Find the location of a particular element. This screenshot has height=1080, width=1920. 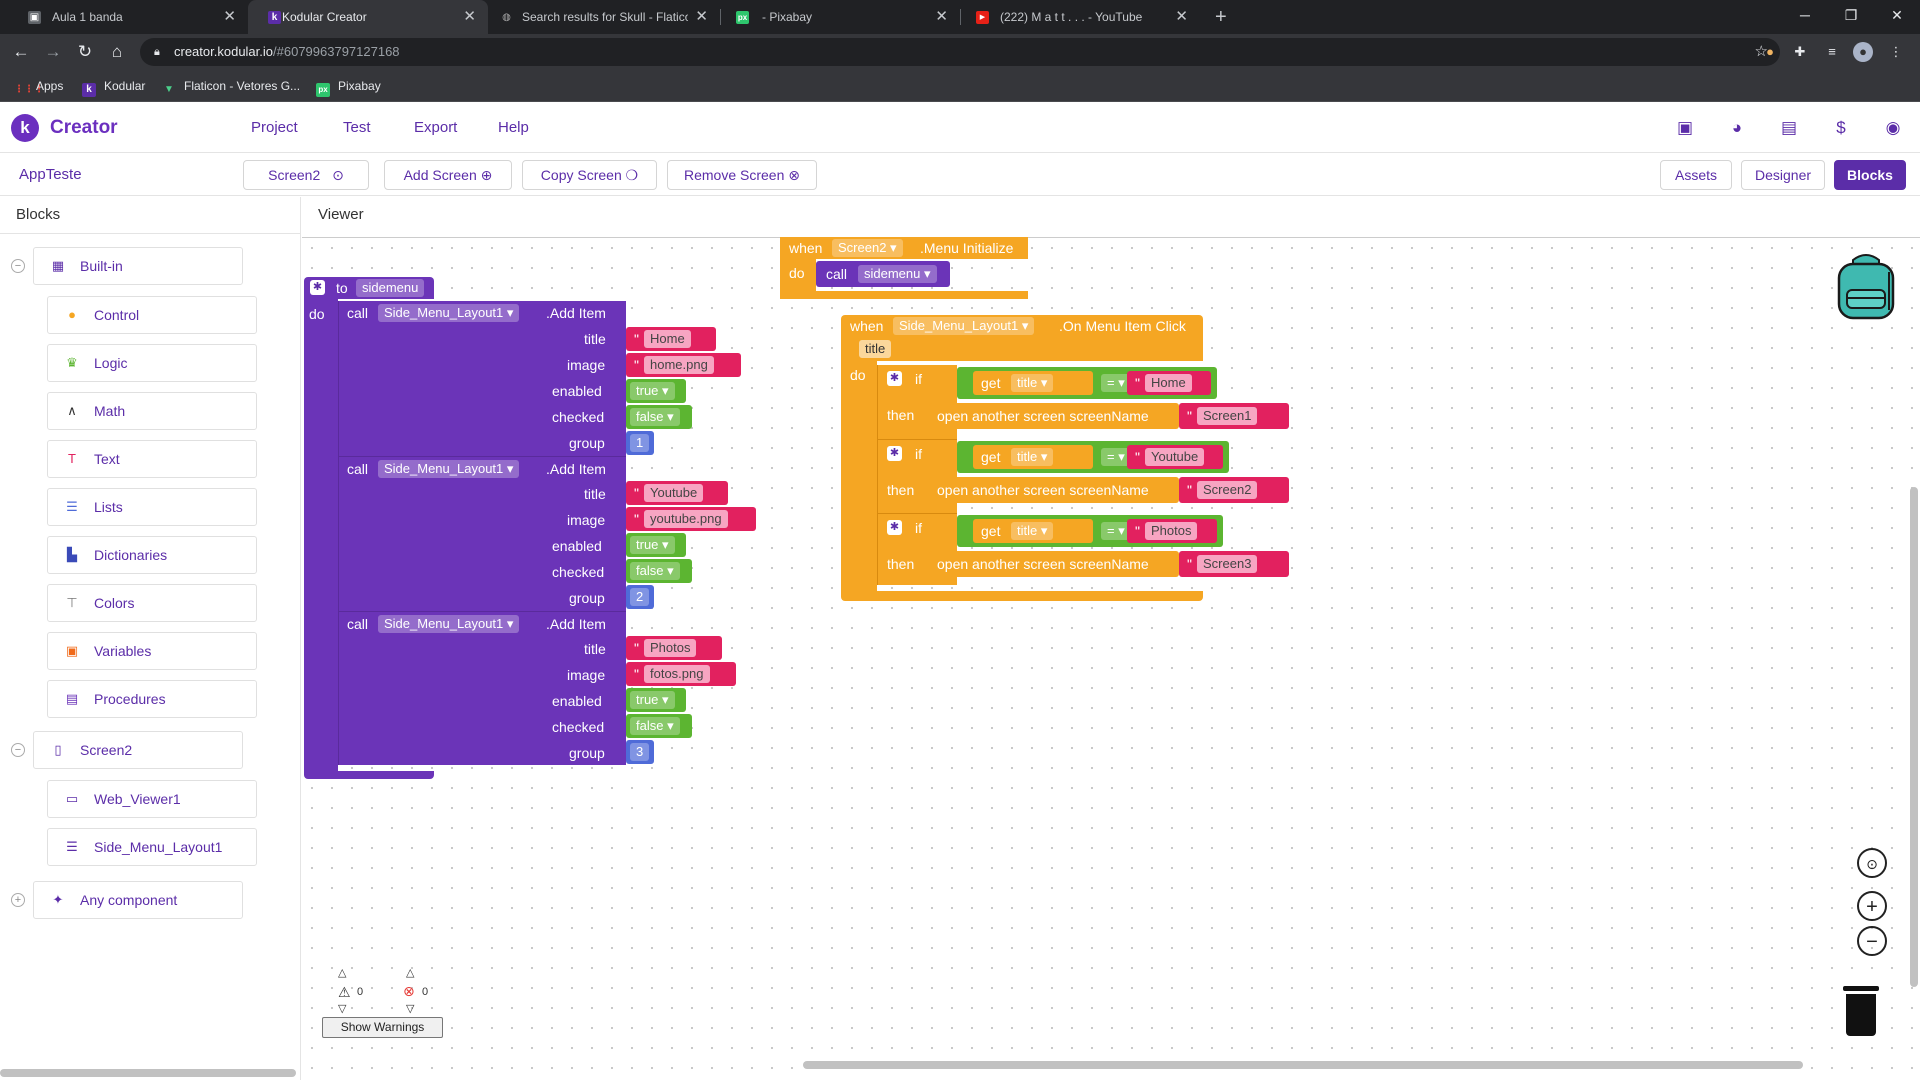

number-value: 1 is located at coordinates (640, 443).